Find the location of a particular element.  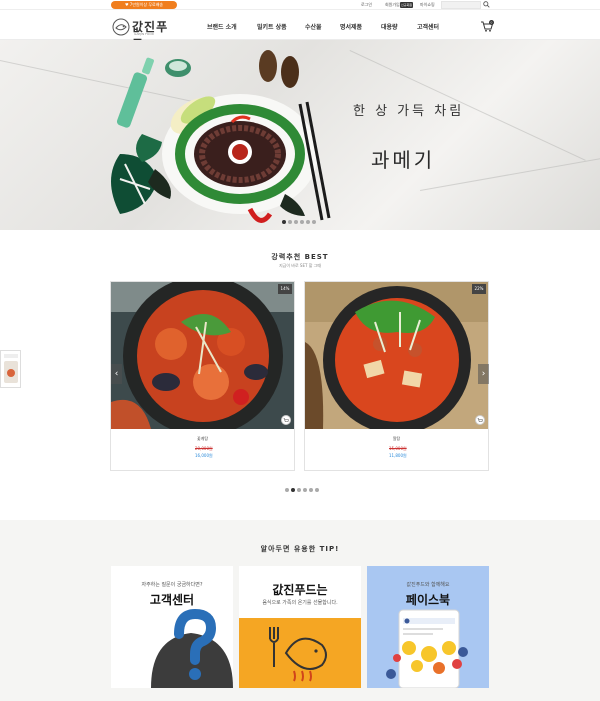

hero-slider-dots is located at coordinates (299, 222).